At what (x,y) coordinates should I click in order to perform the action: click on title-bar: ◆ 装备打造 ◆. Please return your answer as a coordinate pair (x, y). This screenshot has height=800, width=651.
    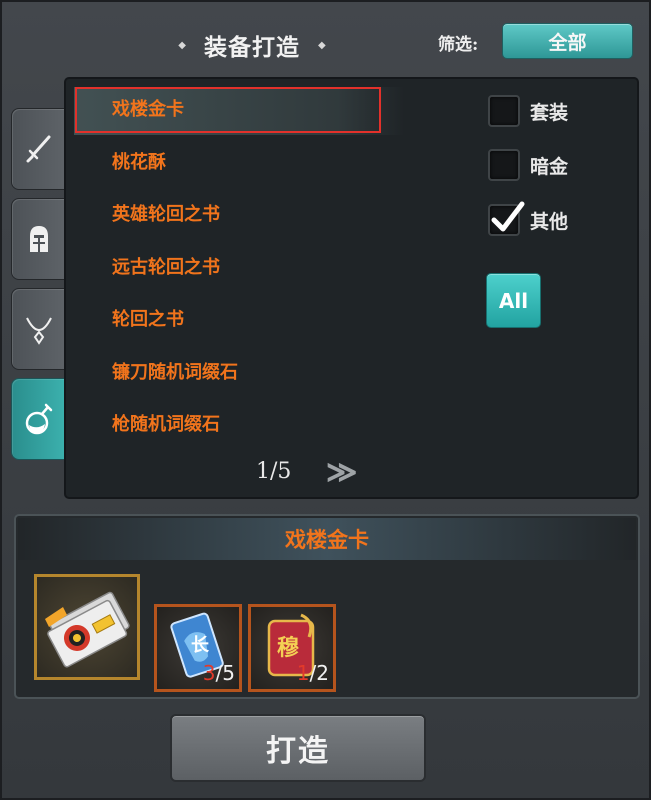
    Looking at the image, I should click on (252, 45).